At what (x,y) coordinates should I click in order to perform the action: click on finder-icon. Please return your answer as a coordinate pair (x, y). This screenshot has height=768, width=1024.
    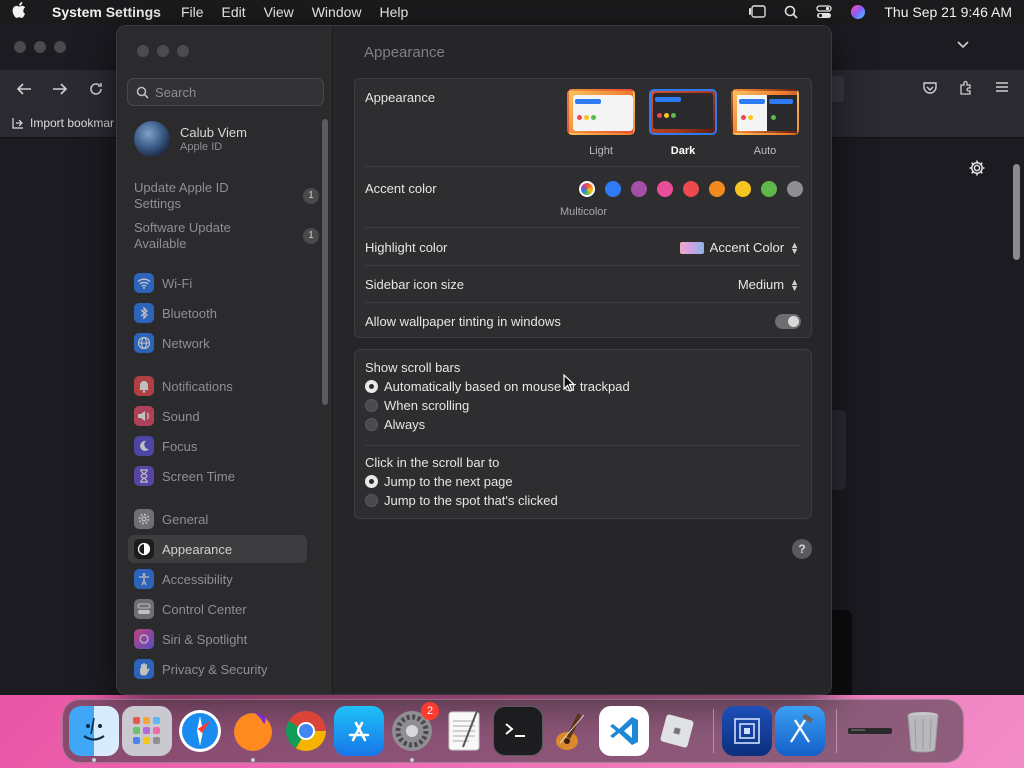
    Looking at the image, I should click on (94, 734).